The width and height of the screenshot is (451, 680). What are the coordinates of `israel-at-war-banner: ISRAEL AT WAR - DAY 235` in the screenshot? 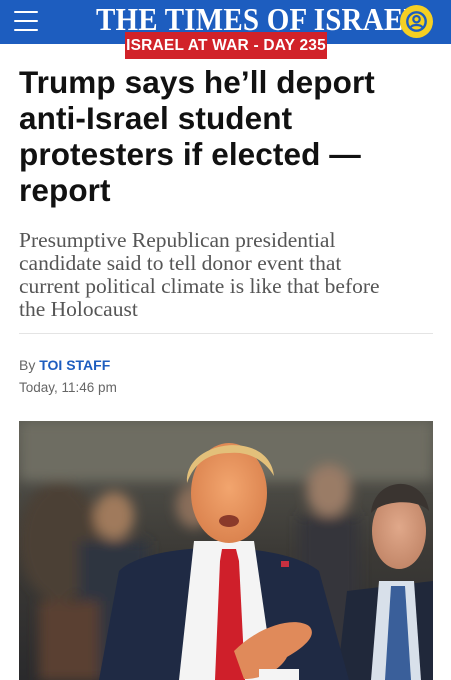 It's located at (226, 45).